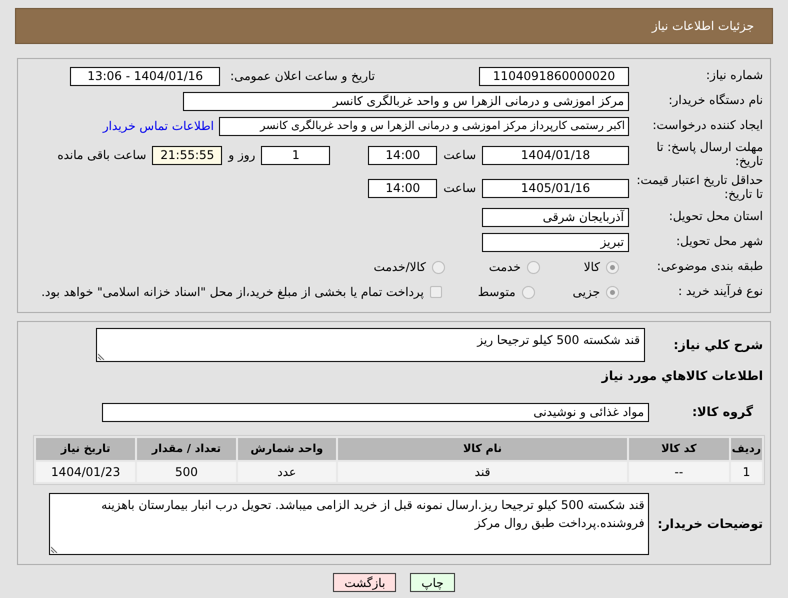 This screenshot has width=788, height=598. I want to click on table-cell: 500, so click(186, 472).